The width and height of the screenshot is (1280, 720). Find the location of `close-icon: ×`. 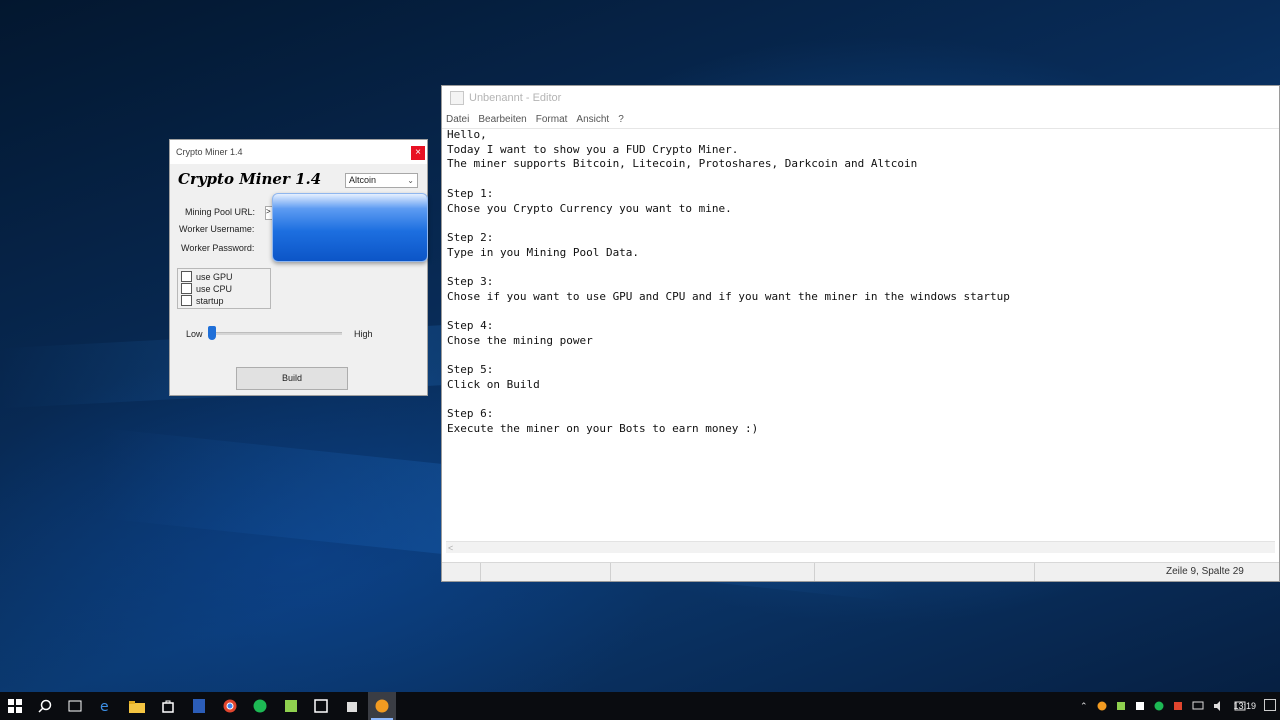

close-icon: × is located at coordinates (418, 152).